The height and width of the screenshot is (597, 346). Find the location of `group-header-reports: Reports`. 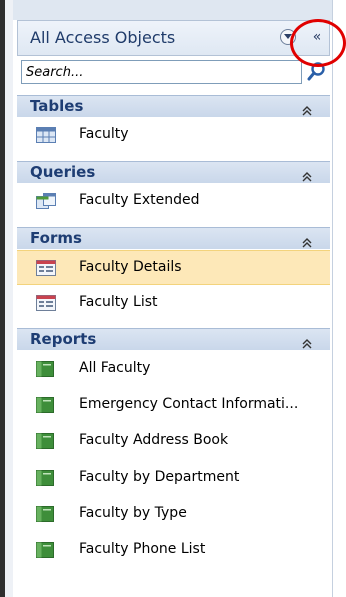

group-header-reports: Reports is located at coordinates (173, 339).